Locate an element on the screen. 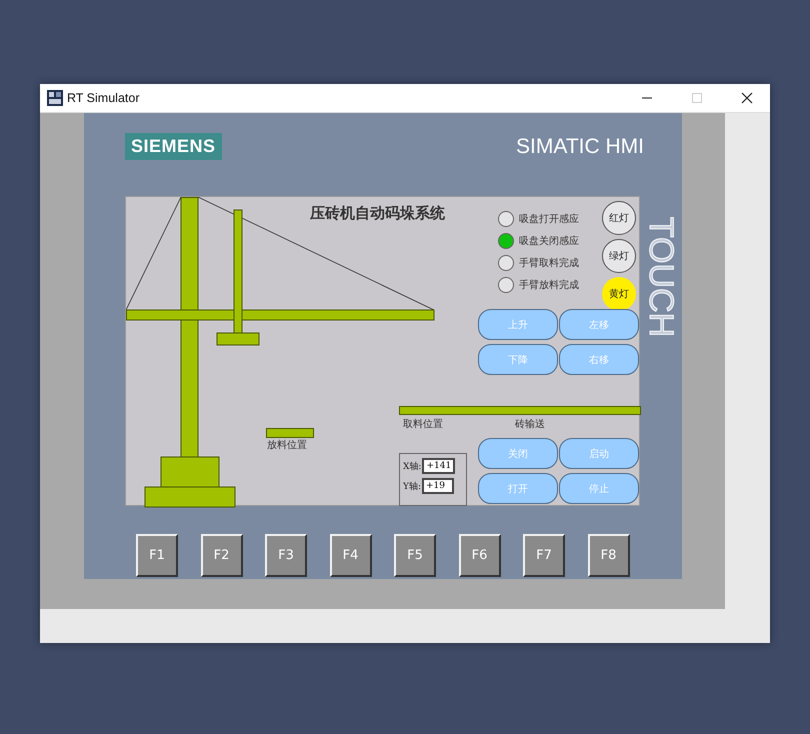 The image size is (810, 734). axis-label: Y轴: is located at coordinates (412, 486).